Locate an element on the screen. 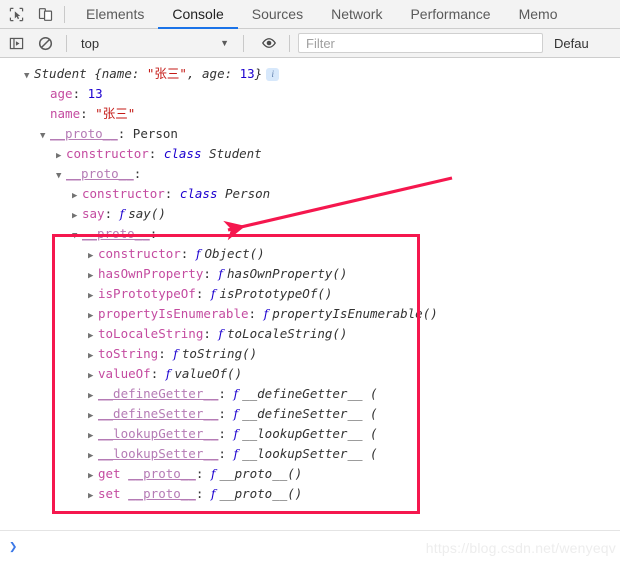 The height and width of the screenshot is (567, 620). object-tree-row: ▶ toLocaleString: f toLocaleString() is located at coordinates (173, 334).